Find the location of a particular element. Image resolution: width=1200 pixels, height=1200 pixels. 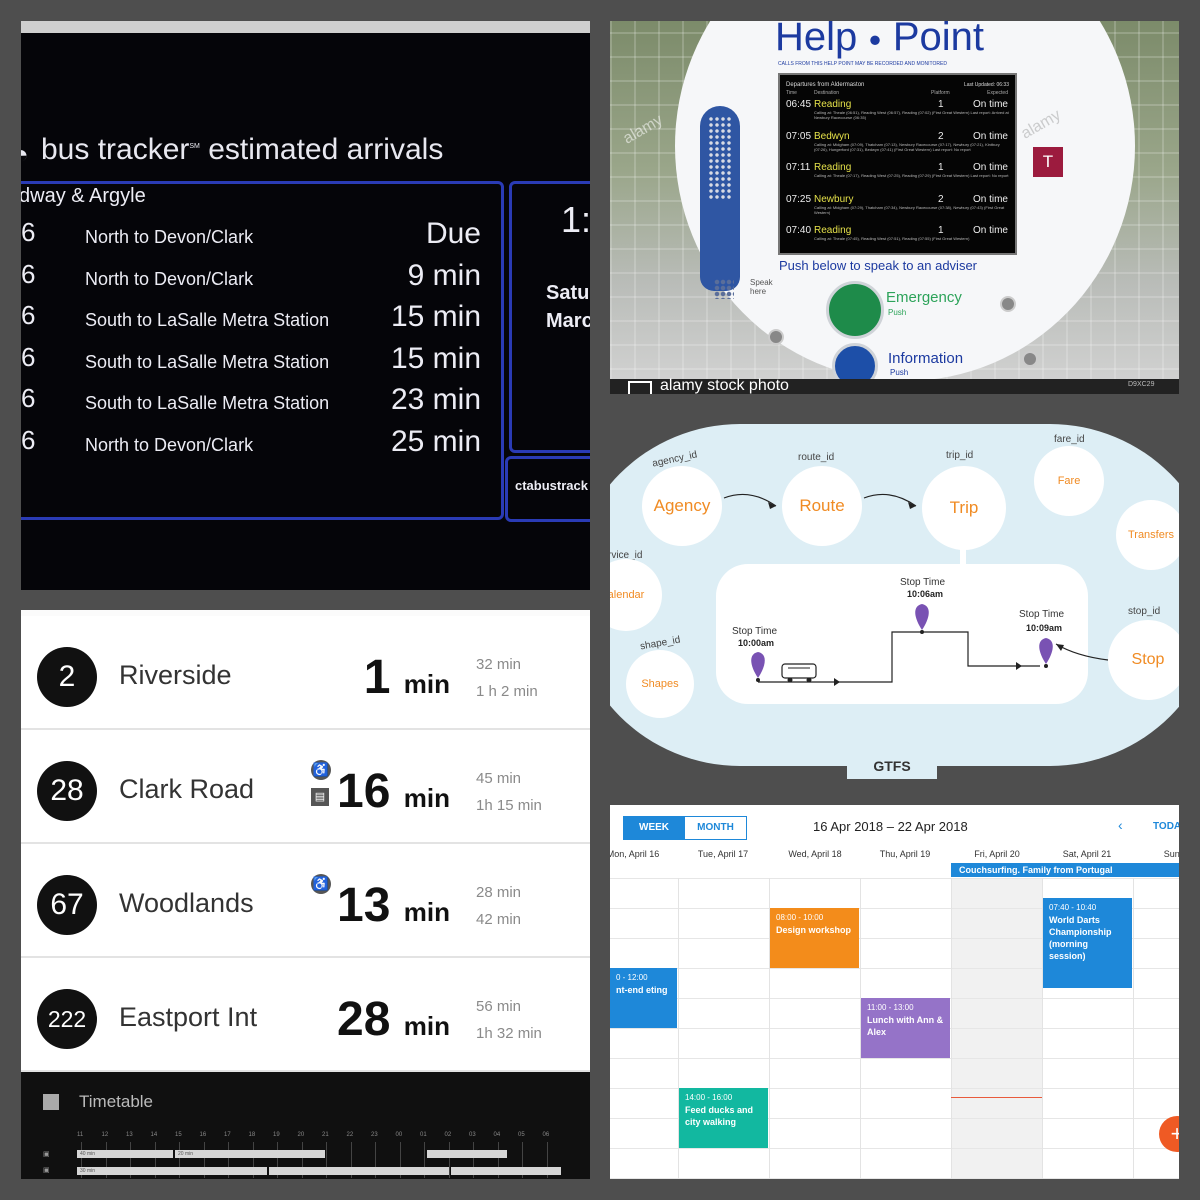

destination: Eastport Int is located at coordinates (188, 1017).